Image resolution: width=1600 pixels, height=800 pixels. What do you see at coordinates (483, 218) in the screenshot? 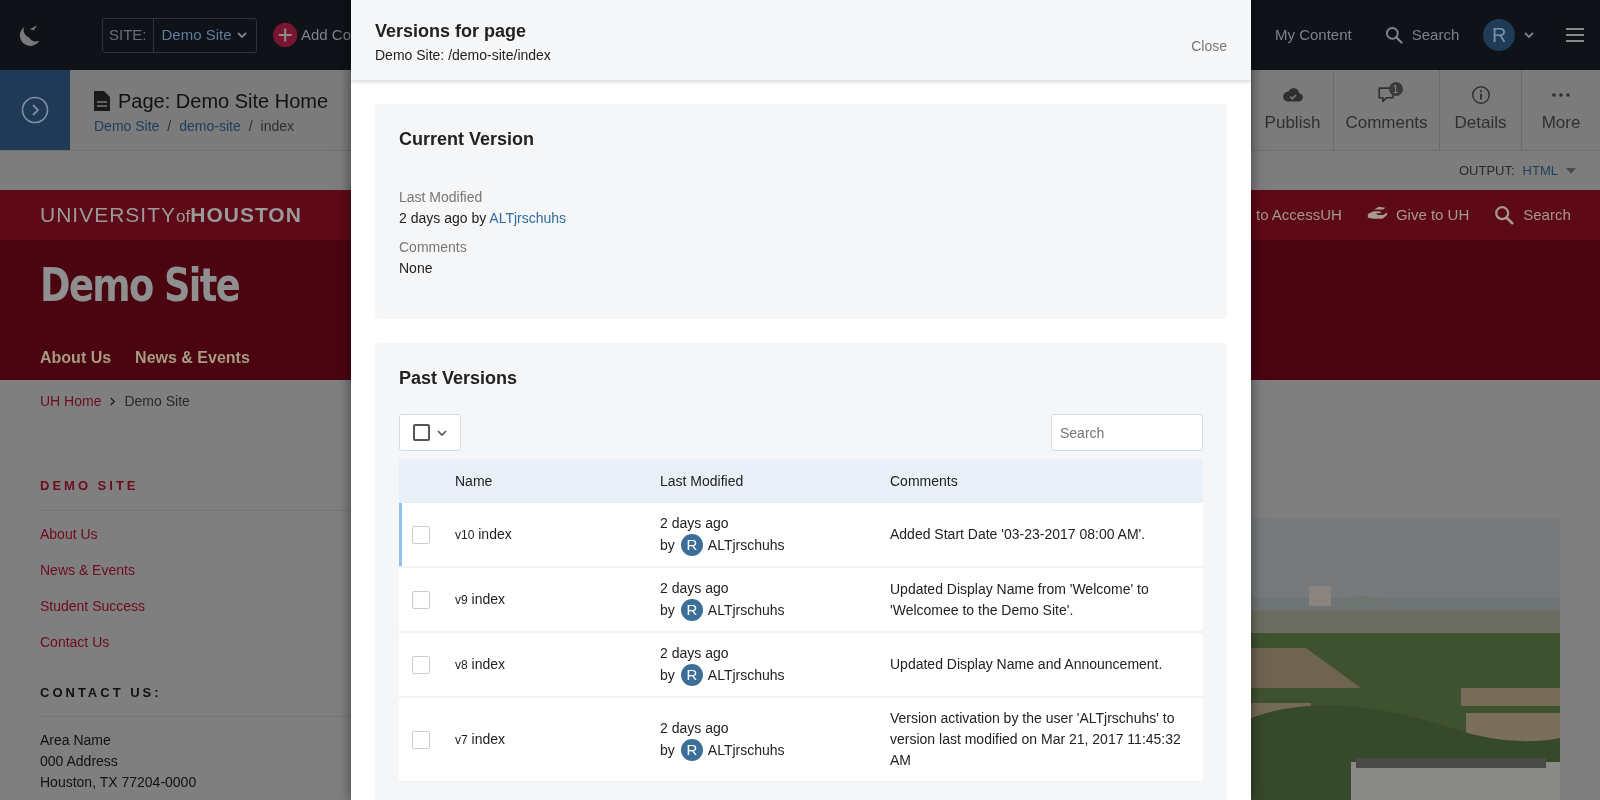
I see `last-modified-value: 2 days ago by ALTjrschuhs` at bounding box center [483, 218].